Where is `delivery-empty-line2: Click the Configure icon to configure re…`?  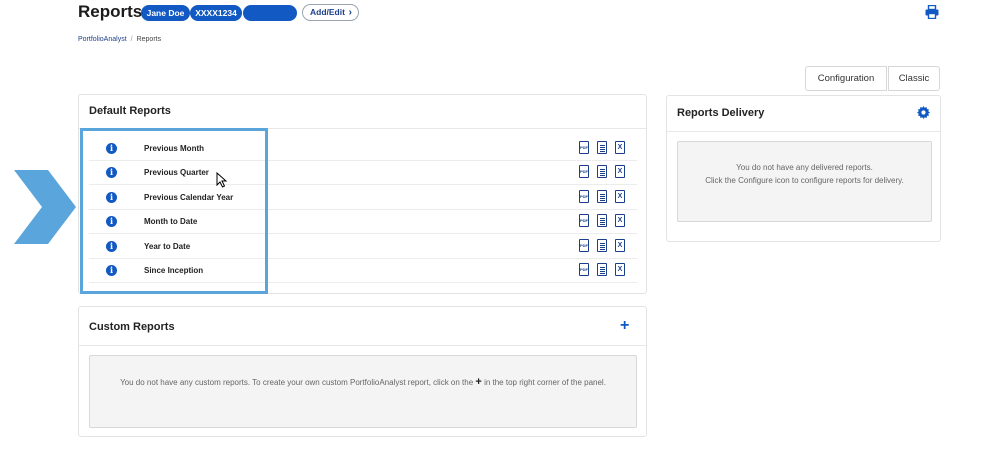 delivery-empty-line2: Click the Configure icon to configure re… is located at coordinates (804, 180).